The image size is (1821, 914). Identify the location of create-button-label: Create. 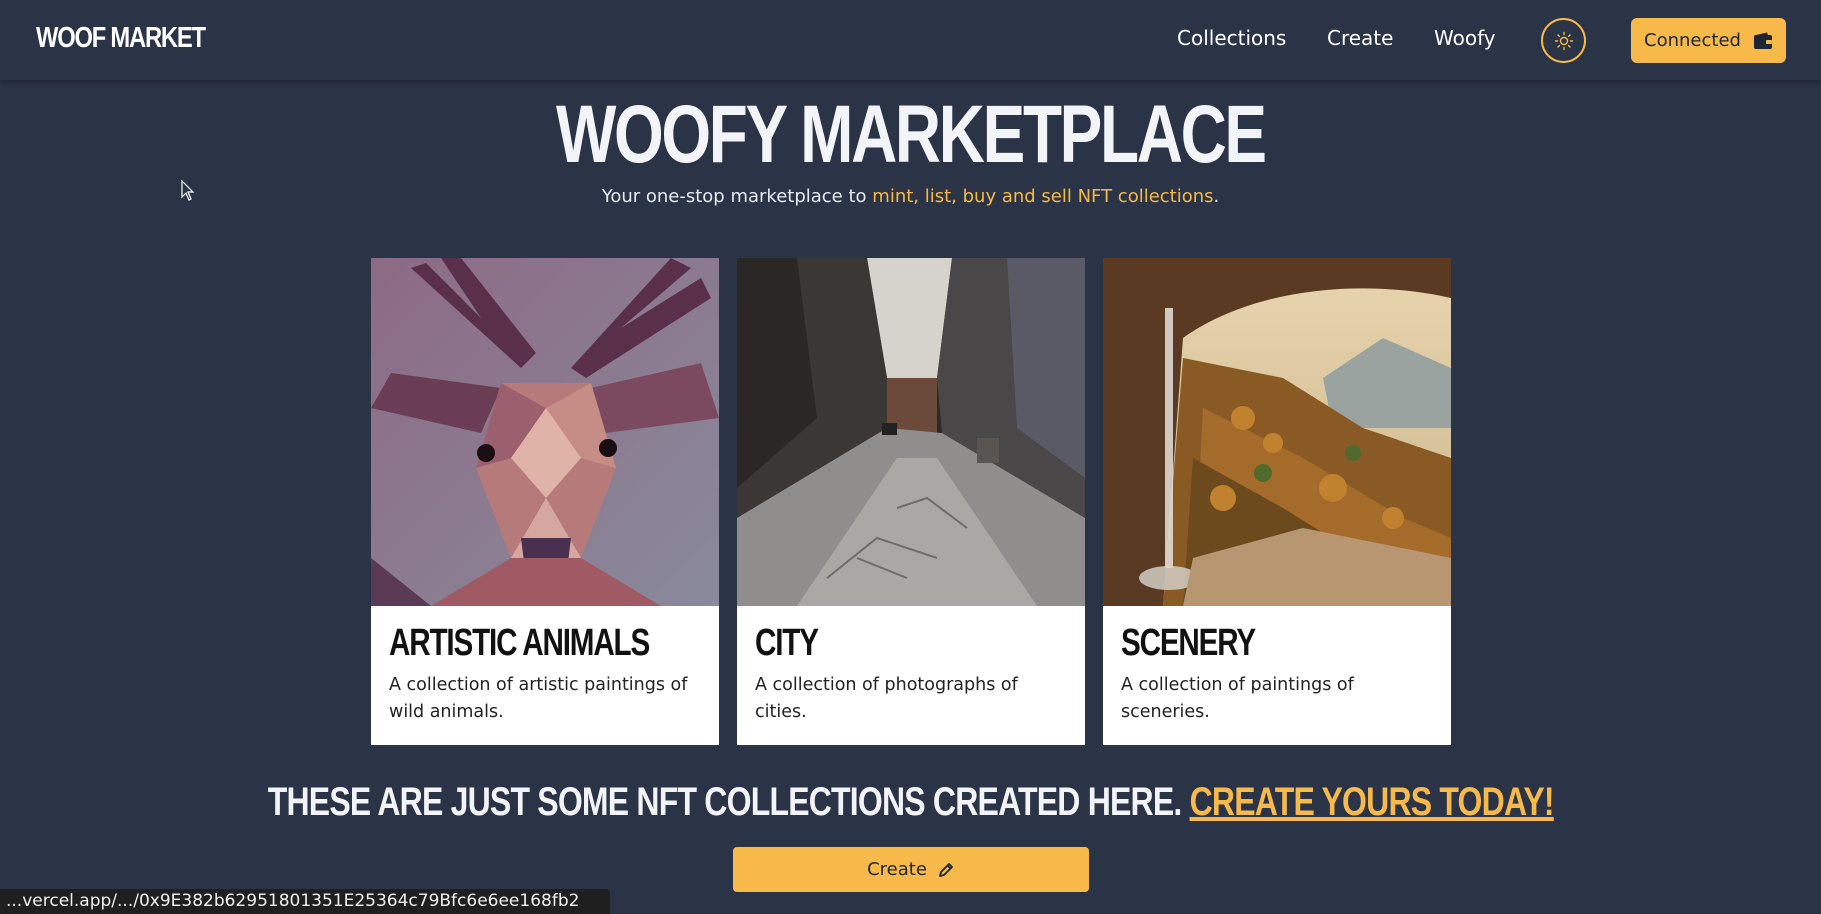
(897, 869).